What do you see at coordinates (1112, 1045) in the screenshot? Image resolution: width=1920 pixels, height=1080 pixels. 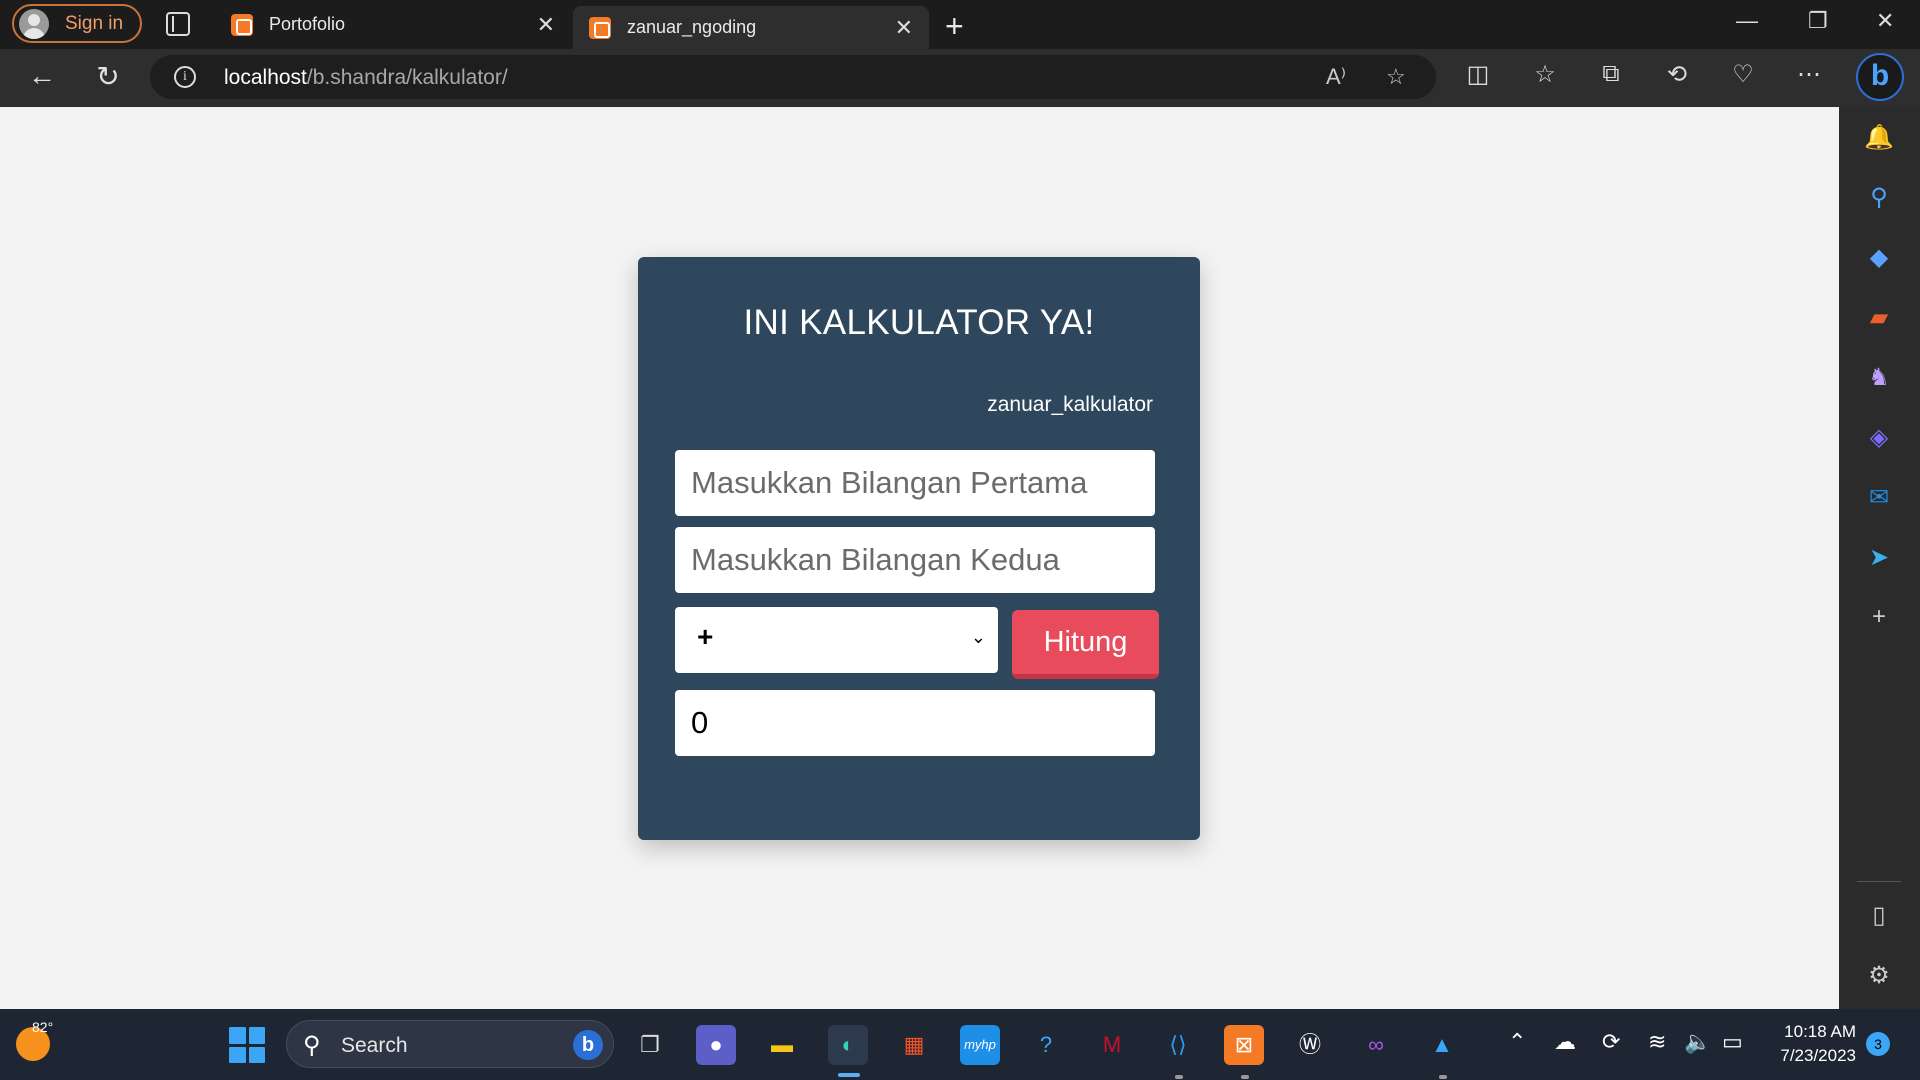 I see `mcafee-icon: M` at bounding box center [1112, 1045].